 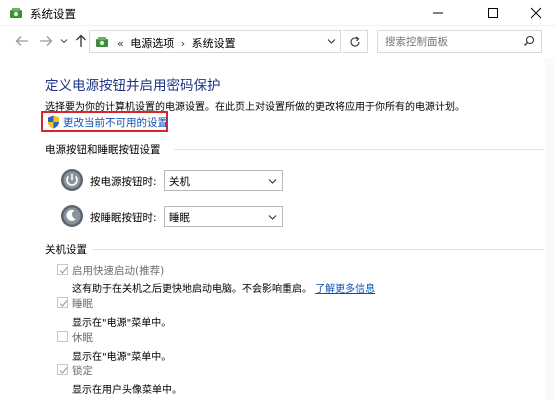 What do you see at coordinates (122, 323) in the screenshot?
I see `sleep-description: 显示在"电源"菜单中。` at bounding box center [122, 323].